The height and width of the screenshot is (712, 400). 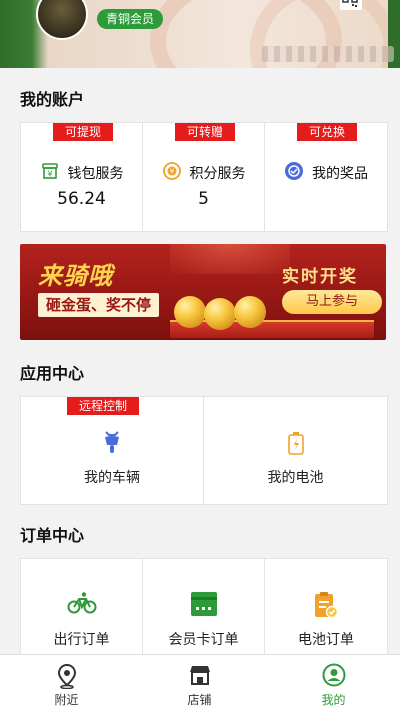 I want to click on join-now-button: 马上参与, so click(x=332, y=302).